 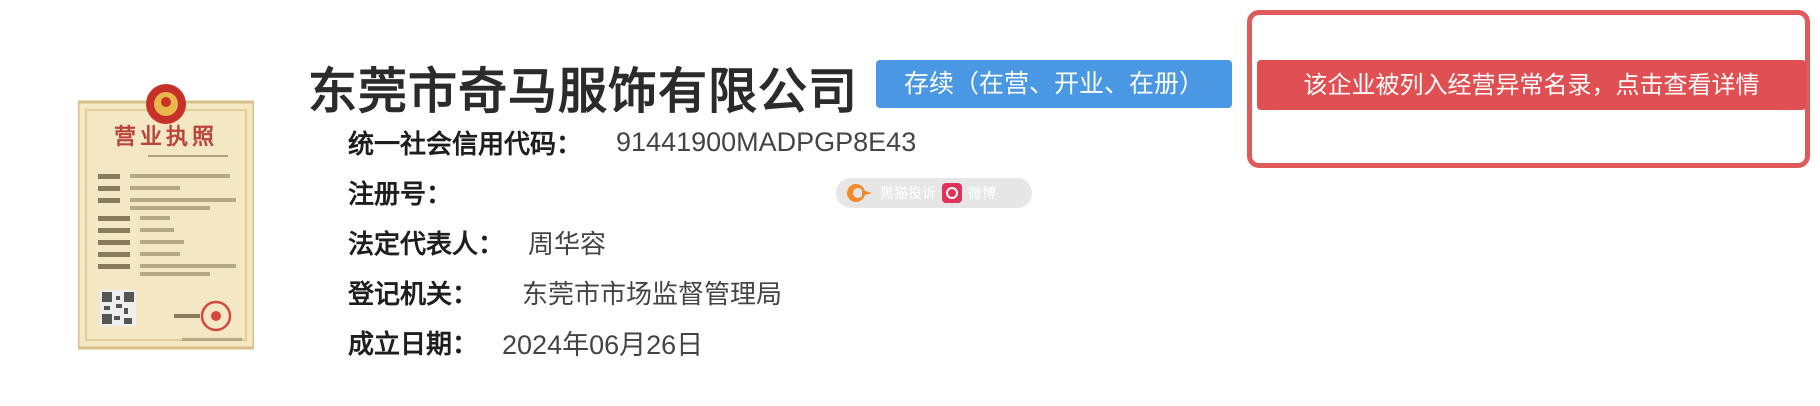 What do you see at coordinates (603, 344) in the screenshot?
I see `establishment-date-value: 2024年06月26日` at bounding box center [603, 344].